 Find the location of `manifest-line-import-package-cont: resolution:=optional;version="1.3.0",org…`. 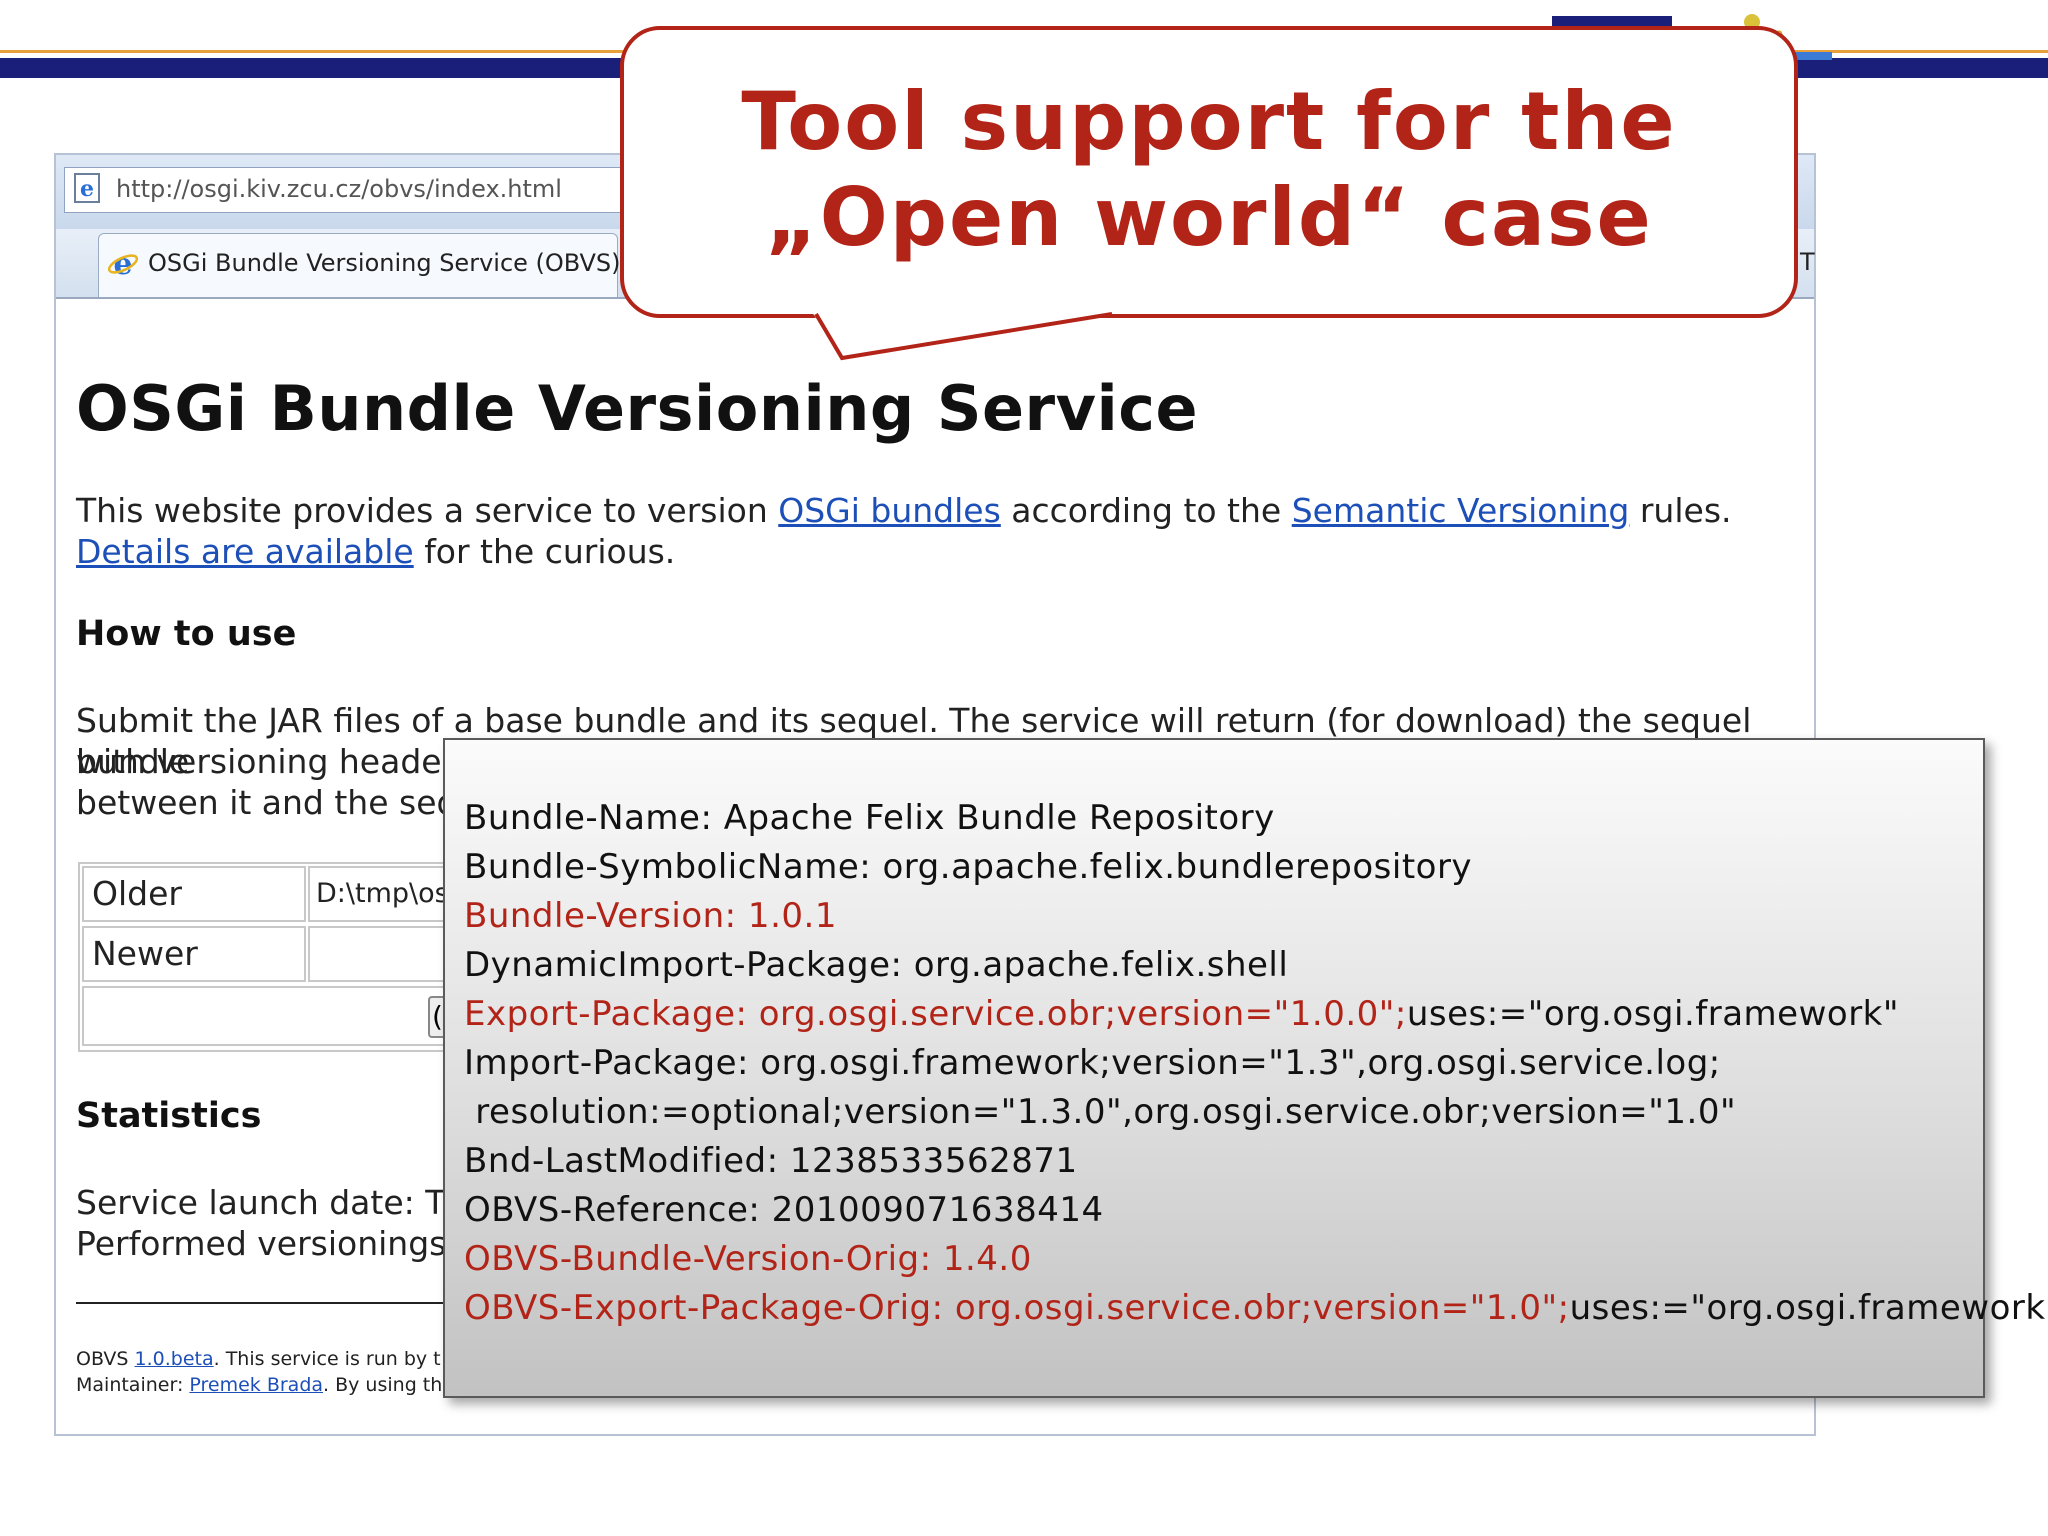

manifest-line-import-package-cont: resolution:=optional;version="1.3.0",org… is located at coordinates (1100, 1112).